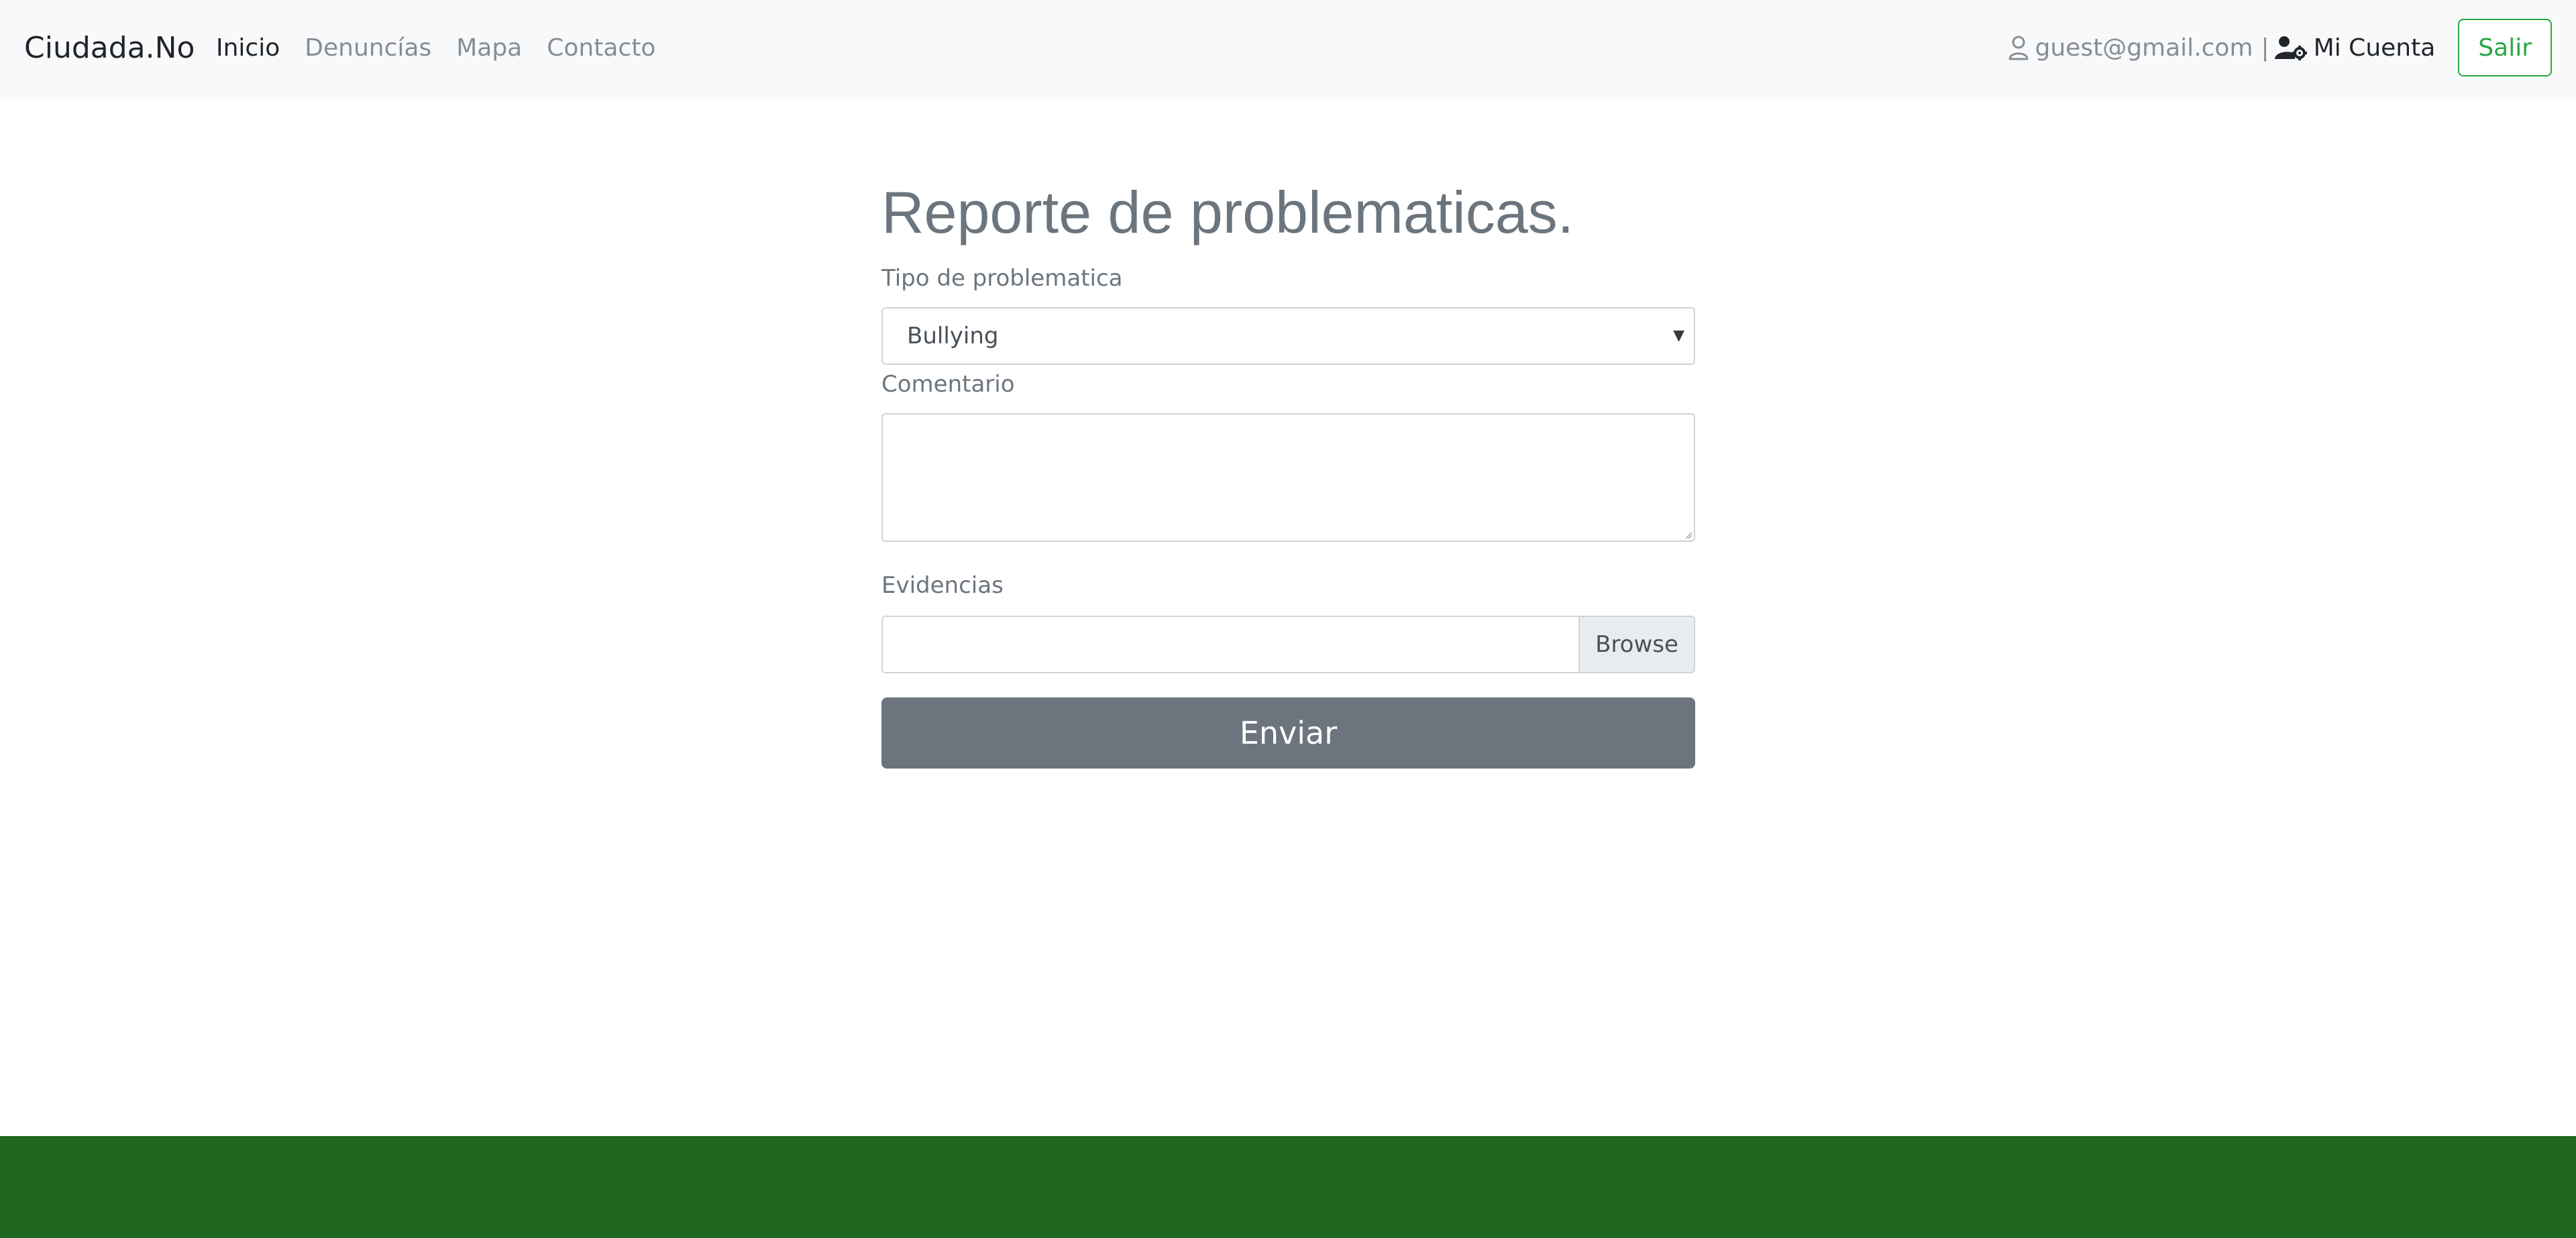  I want to click on logout-button: Salir, so click(2505, 47).